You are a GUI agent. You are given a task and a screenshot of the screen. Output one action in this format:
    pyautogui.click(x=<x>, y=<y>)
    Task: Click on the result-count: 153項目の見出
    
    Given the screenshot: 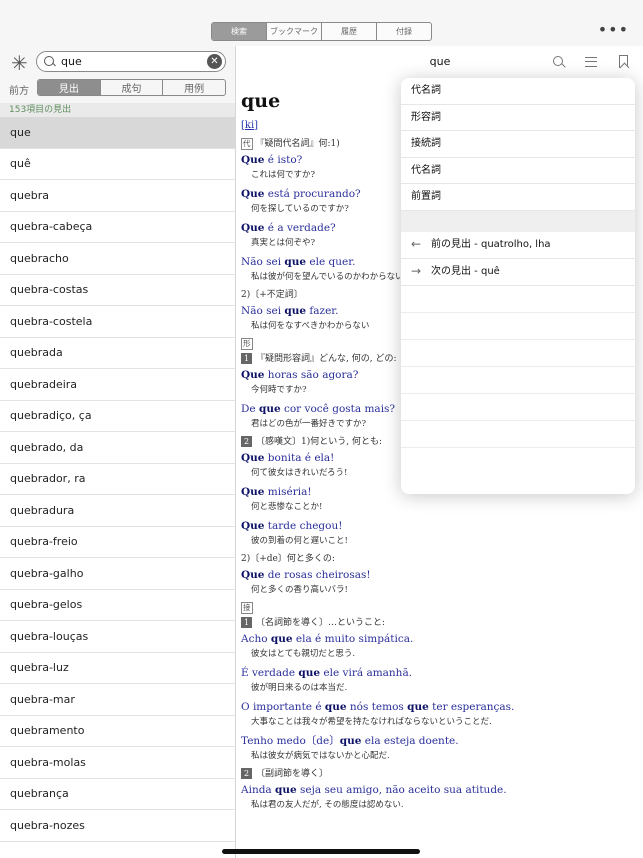 What is the action you would take?
    pyautogui.click(x=117, y=110)
    